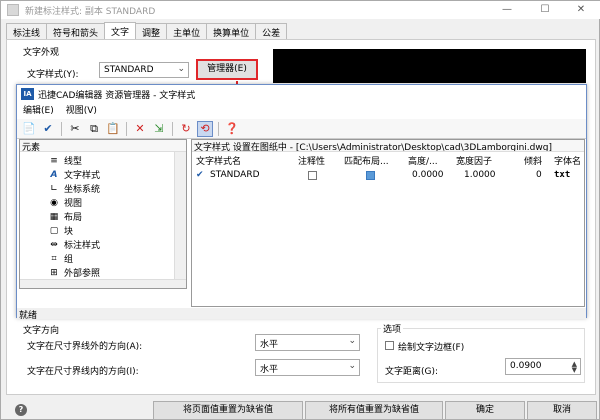 The height and width of the screenshot is (420, 600). I want to click on purge-icon: ⟲, so click(205, 128).